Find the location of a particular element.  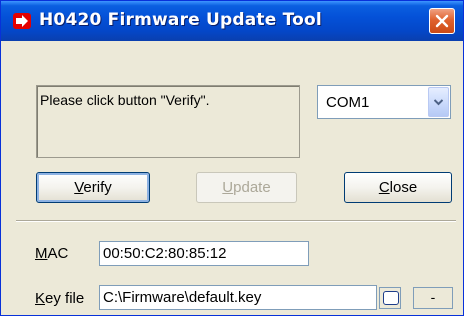

browse-key-file-button is located at coordinates (390, 298).